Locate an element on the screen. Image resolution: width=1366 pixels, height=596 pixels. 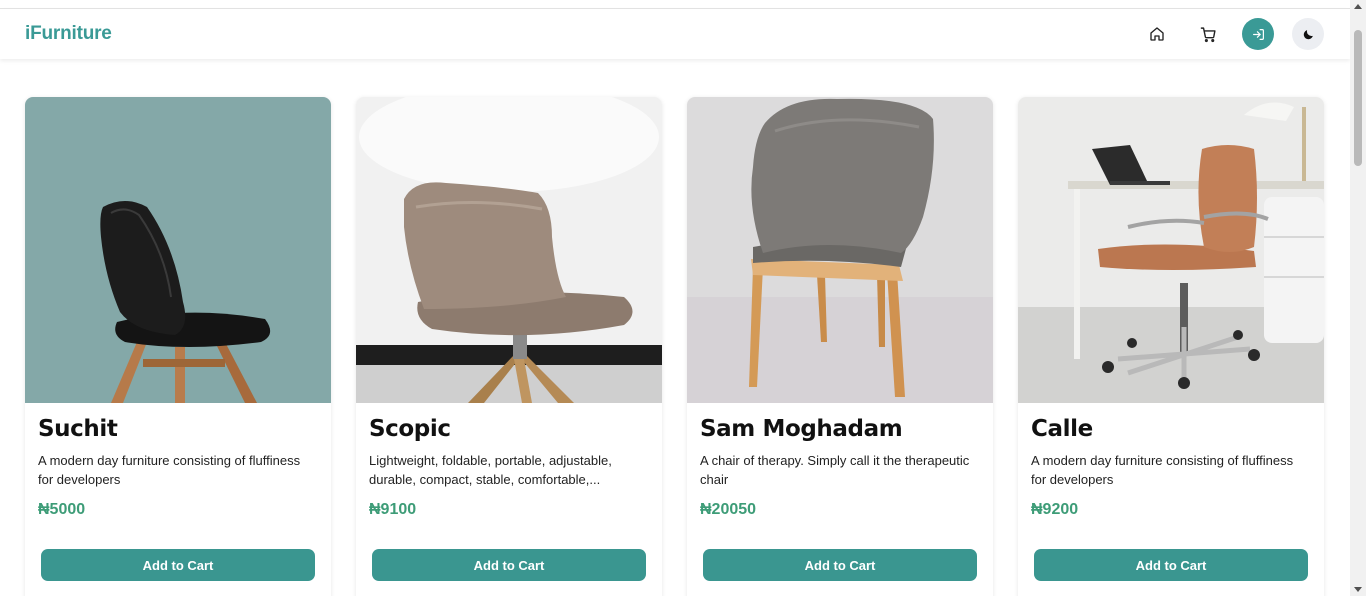
theme-toggle-button is located at coordinates (1308, 34).